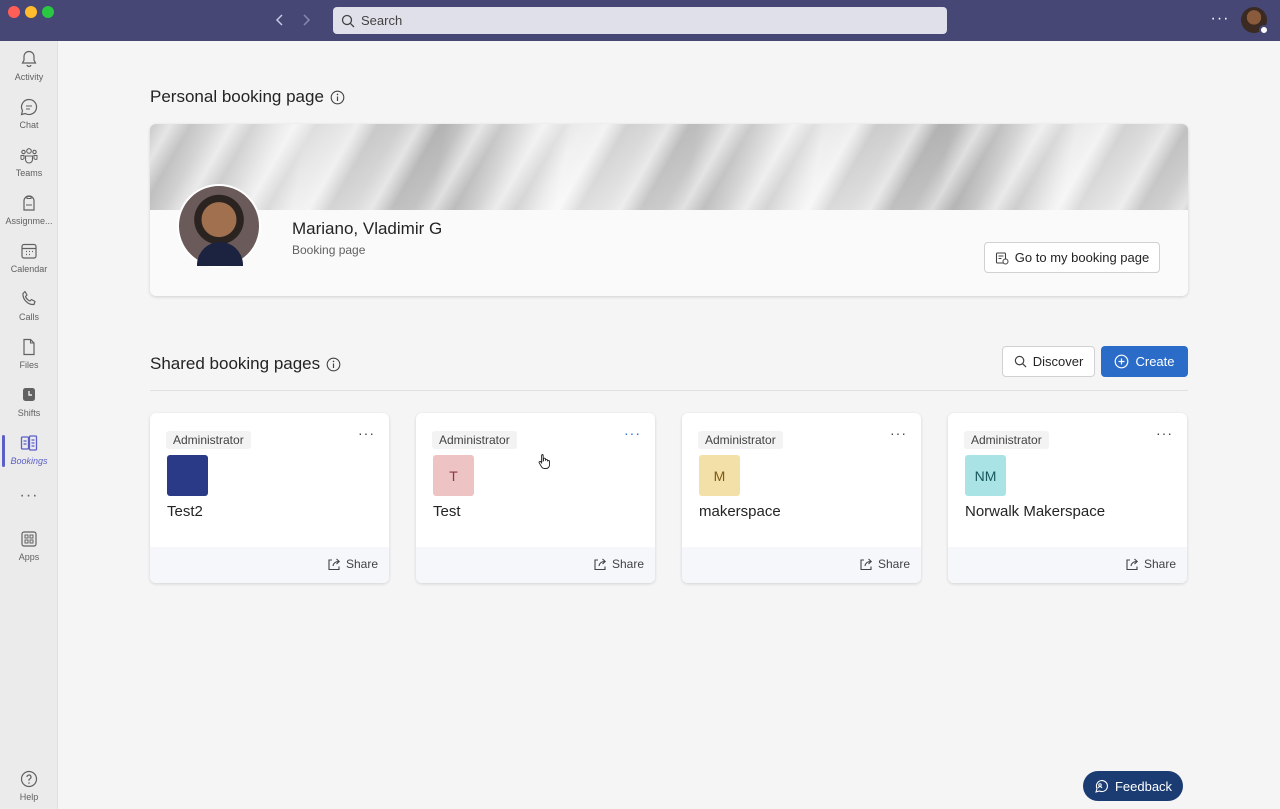  Describe the element at coordinates (1264, 30) in the screenshot. I see `presence-status-icon` at that location.